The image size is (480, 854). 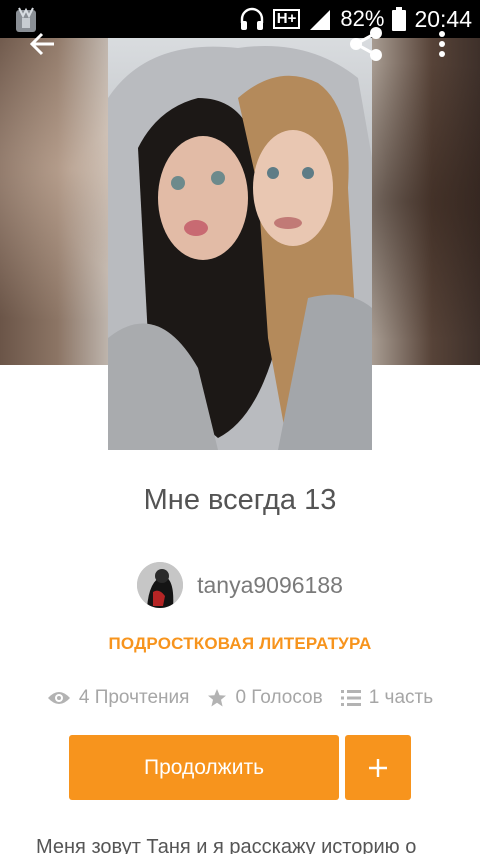 I want to click on parts-stat: 1 часть, so click(x=387, y=698).